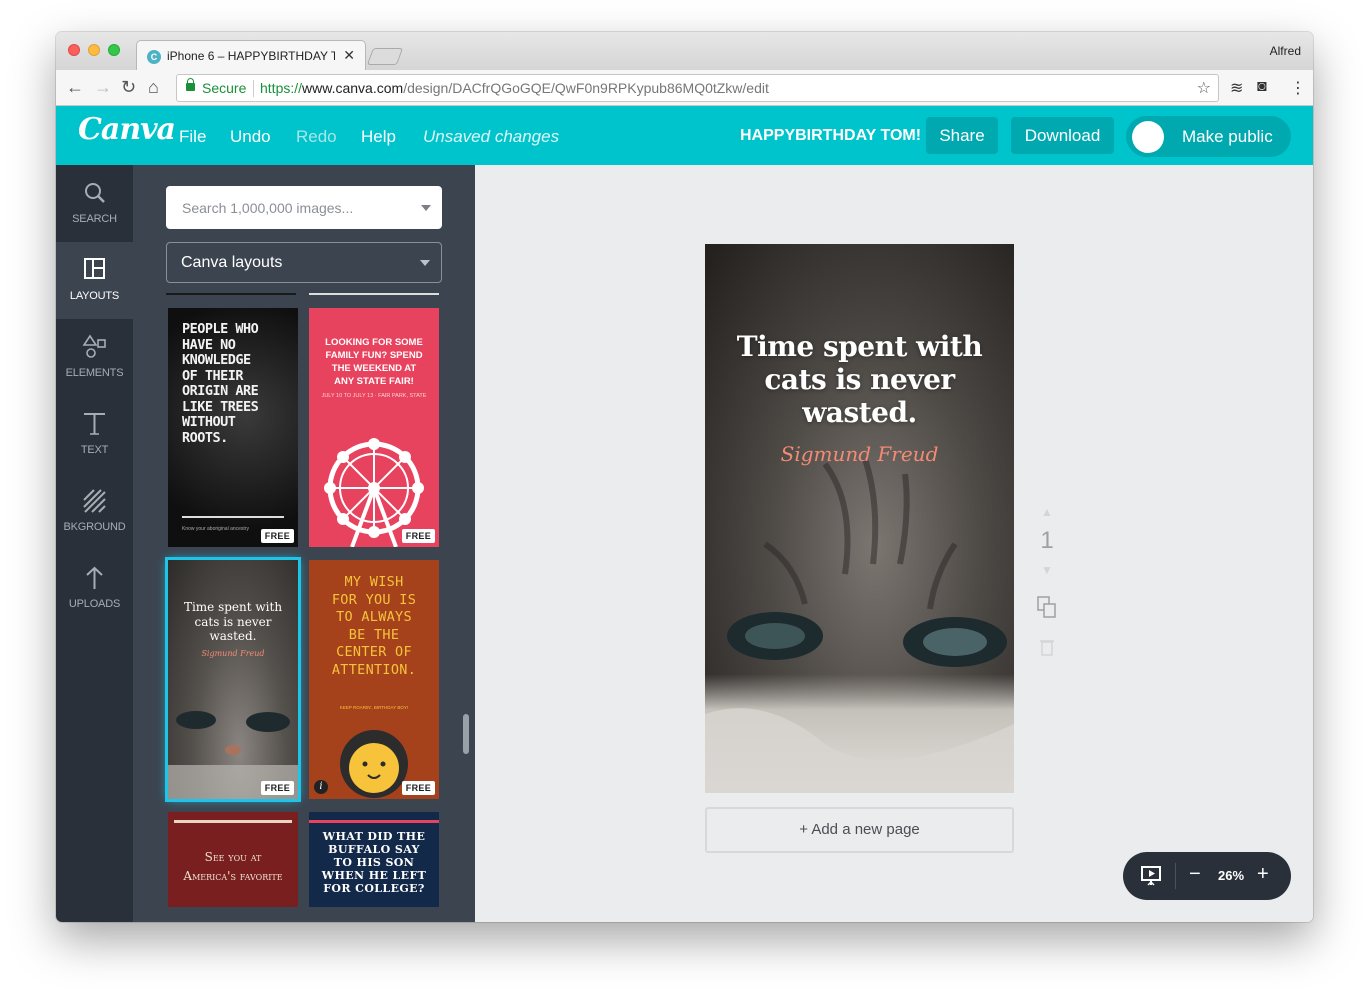 The height and width of the screenshot is (1002, 1369). Describe the element at coordinates (1047, 570) in the screenshot. I see `page-down-icon: ▼` at that location.